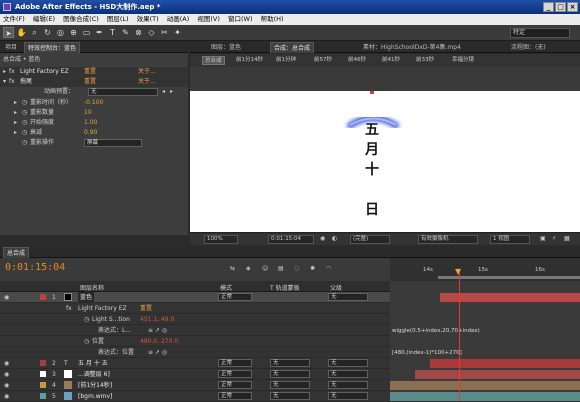  Describe the element at coordinates (60, 32) in the screenshot. I see `camera-tool-icon: ◎` at that location.